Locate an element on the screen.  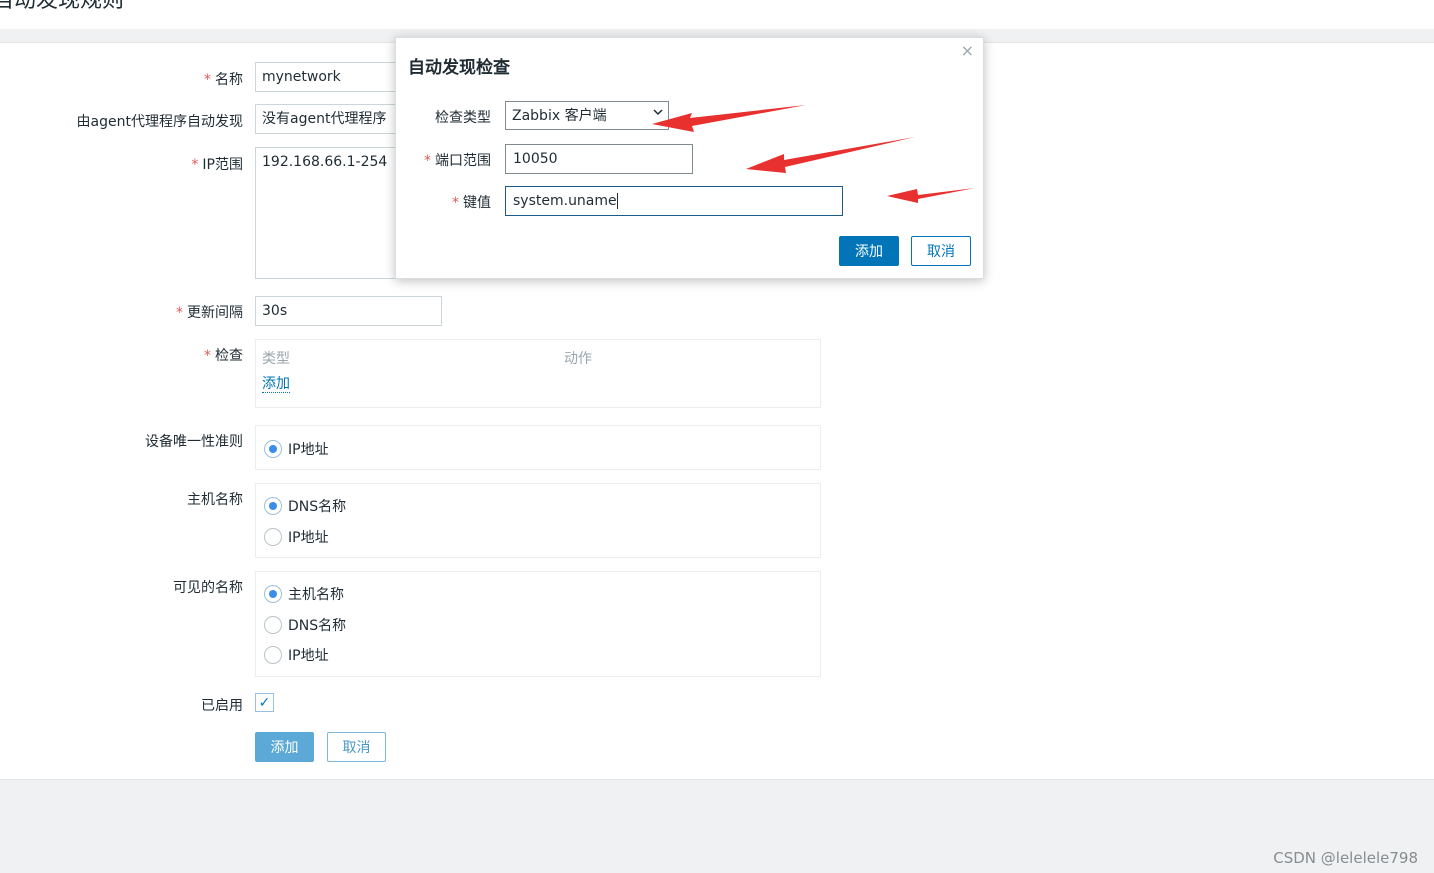
enabled-label: 已启用 is located at coordinates (222, 706).